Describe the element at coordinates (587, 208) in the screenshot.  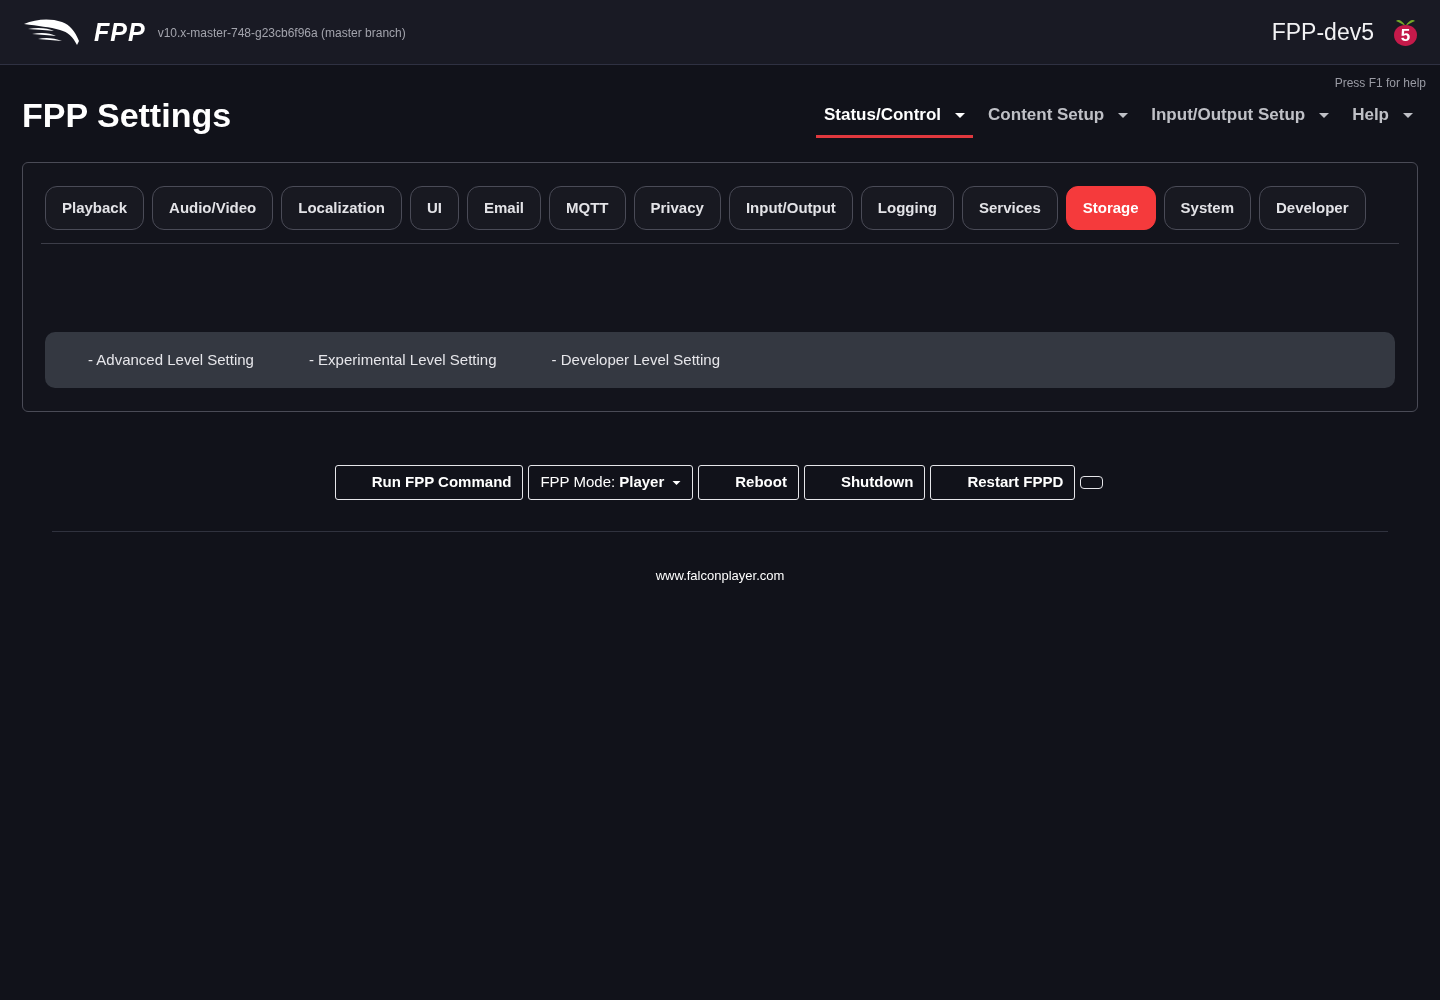
I see `settings-tab: MQTT` at that location.